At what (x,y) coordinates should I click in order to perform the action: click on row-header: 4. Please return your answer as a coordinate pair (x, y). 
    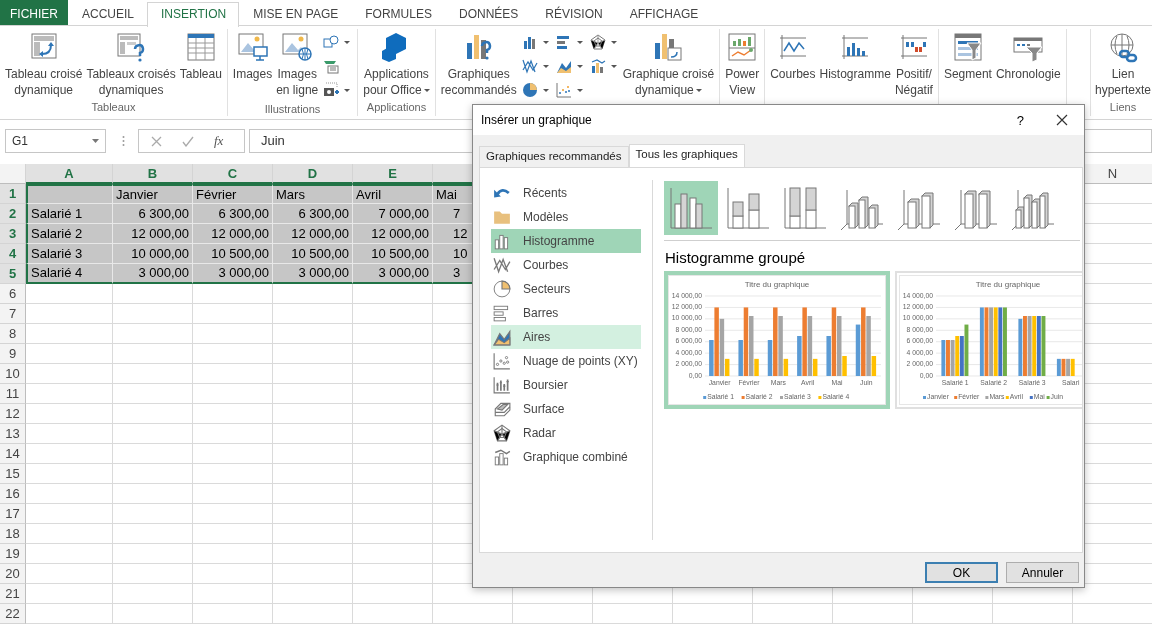
    Looking at the image, I should click on (13, 254).